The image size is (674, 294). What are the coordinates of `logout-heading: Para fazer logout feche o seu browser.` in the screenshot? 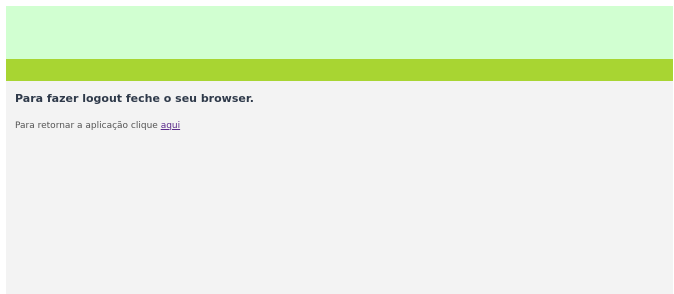 It's located at (134, 98).